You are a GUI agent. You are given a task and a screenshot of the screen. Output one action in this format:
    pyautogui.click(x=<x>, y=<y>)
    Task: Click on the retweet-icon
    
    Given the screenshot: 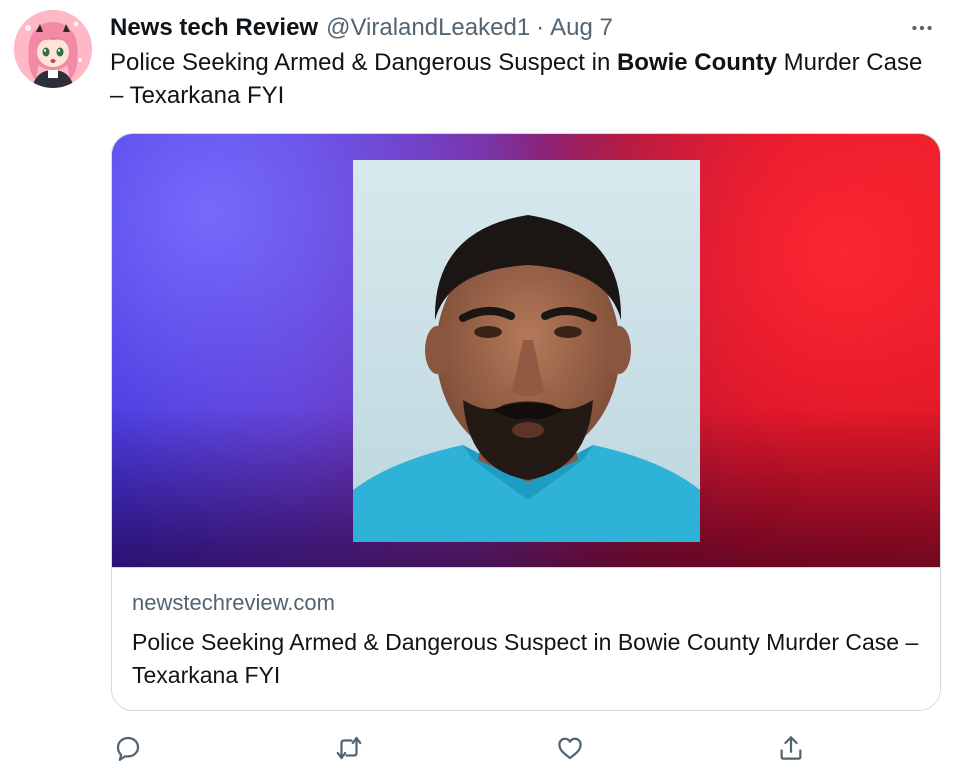 What is the action you would take?
    pyautogui.click(x=349, y=748)
    